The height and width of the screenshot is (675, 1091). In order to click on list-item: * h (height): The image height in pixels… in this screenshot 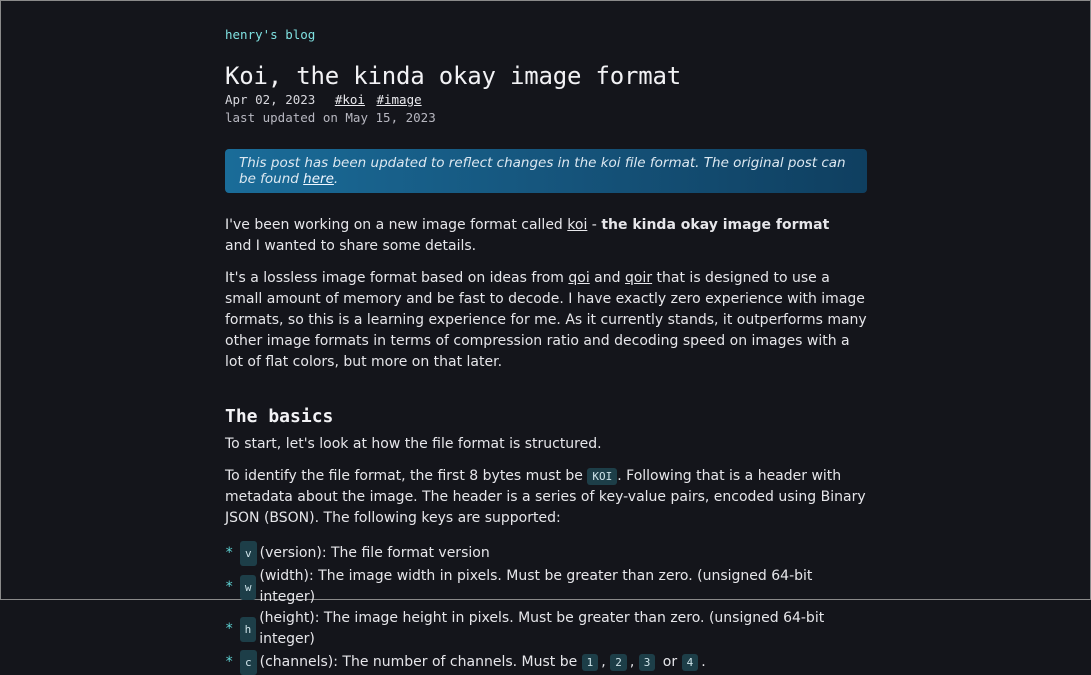, I will do `click(546, 629)`.